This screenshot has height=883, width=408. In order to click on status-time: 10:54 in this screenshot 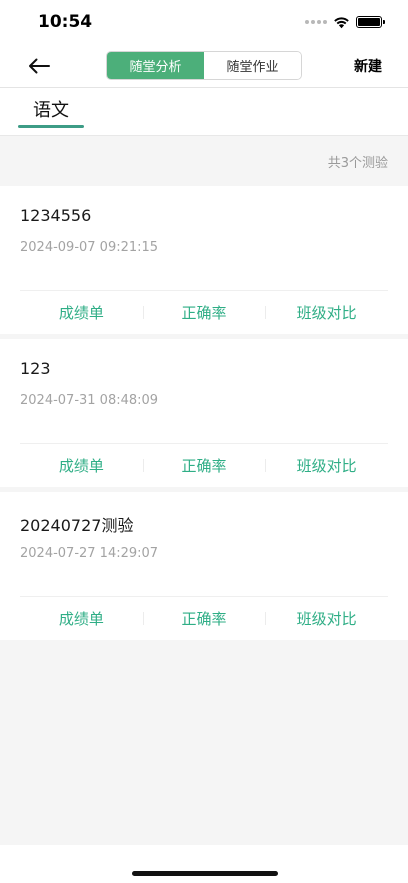, I will do `click(65, 22)`.